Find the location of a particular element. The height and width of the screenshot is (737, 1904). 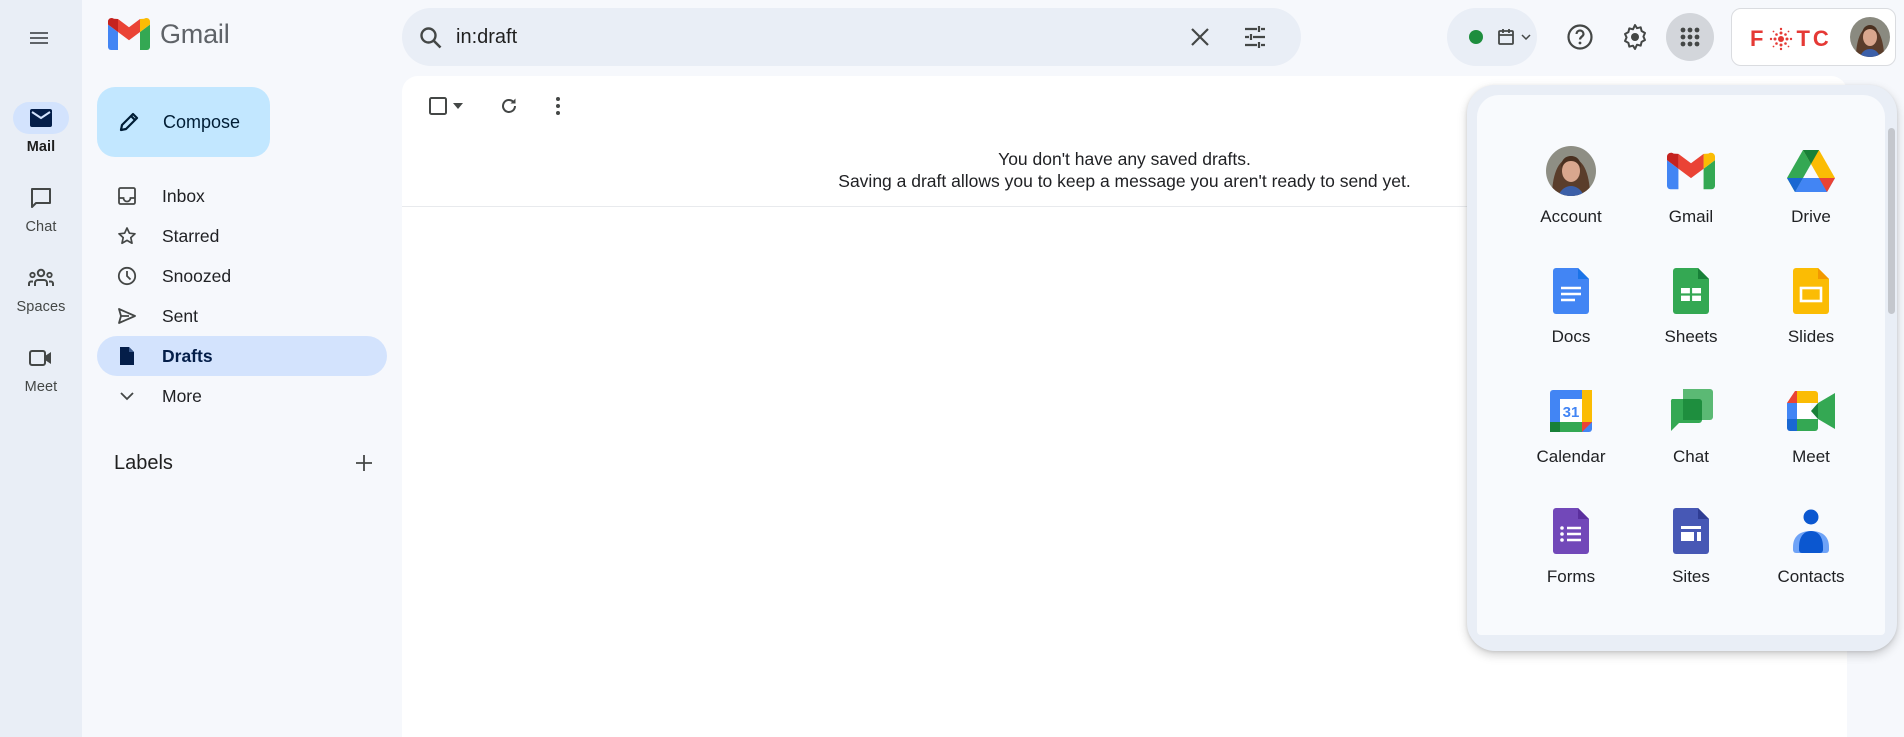

settings-icon is located at coordinates (1635, 37).